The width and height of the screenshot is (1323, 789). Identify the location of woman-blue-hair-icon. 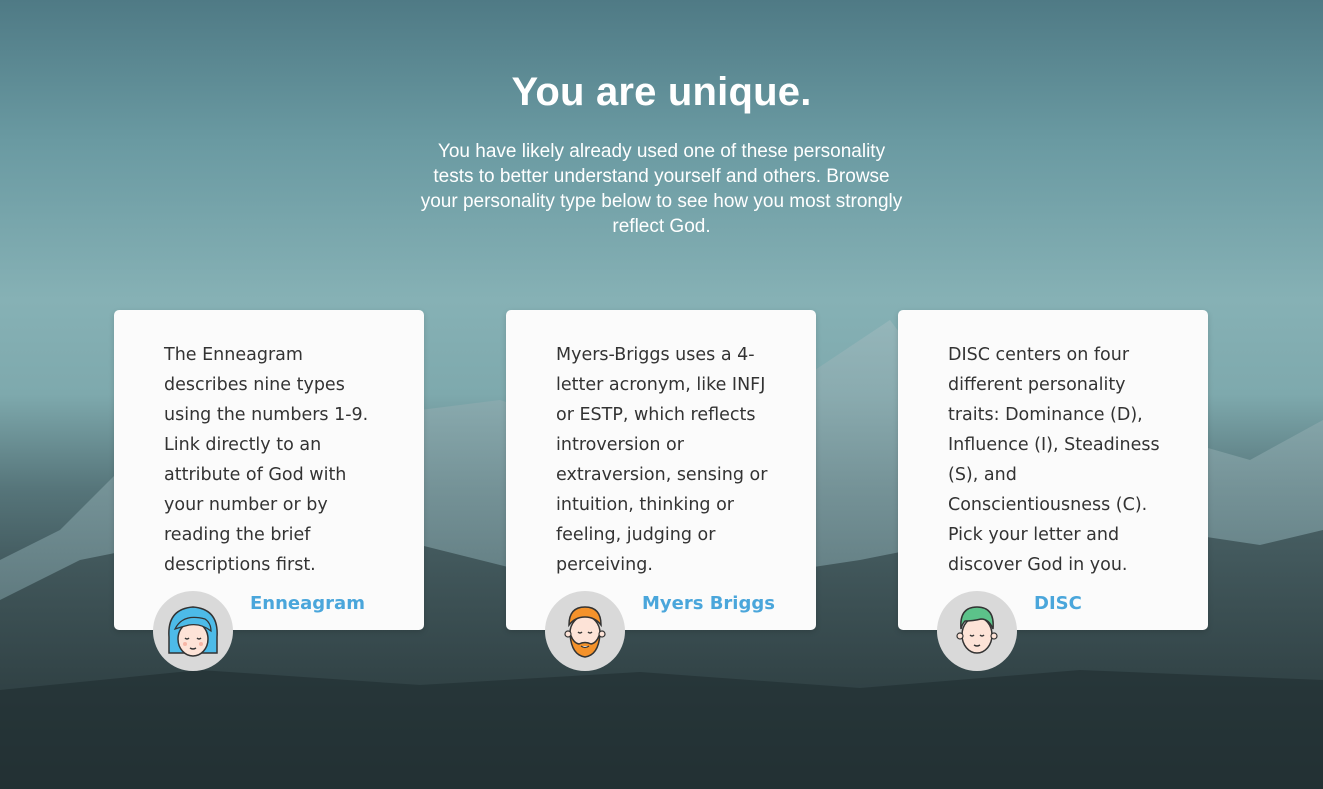
(193, 631).